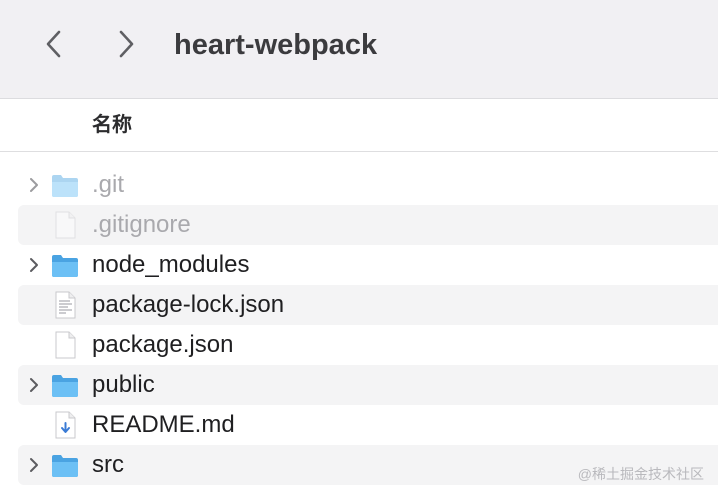 The width and height of the screenshot is (718, 496). Describe the element at coordinates (141, 224) in the screenshot. I see `file-name: .gitignore` at that location.